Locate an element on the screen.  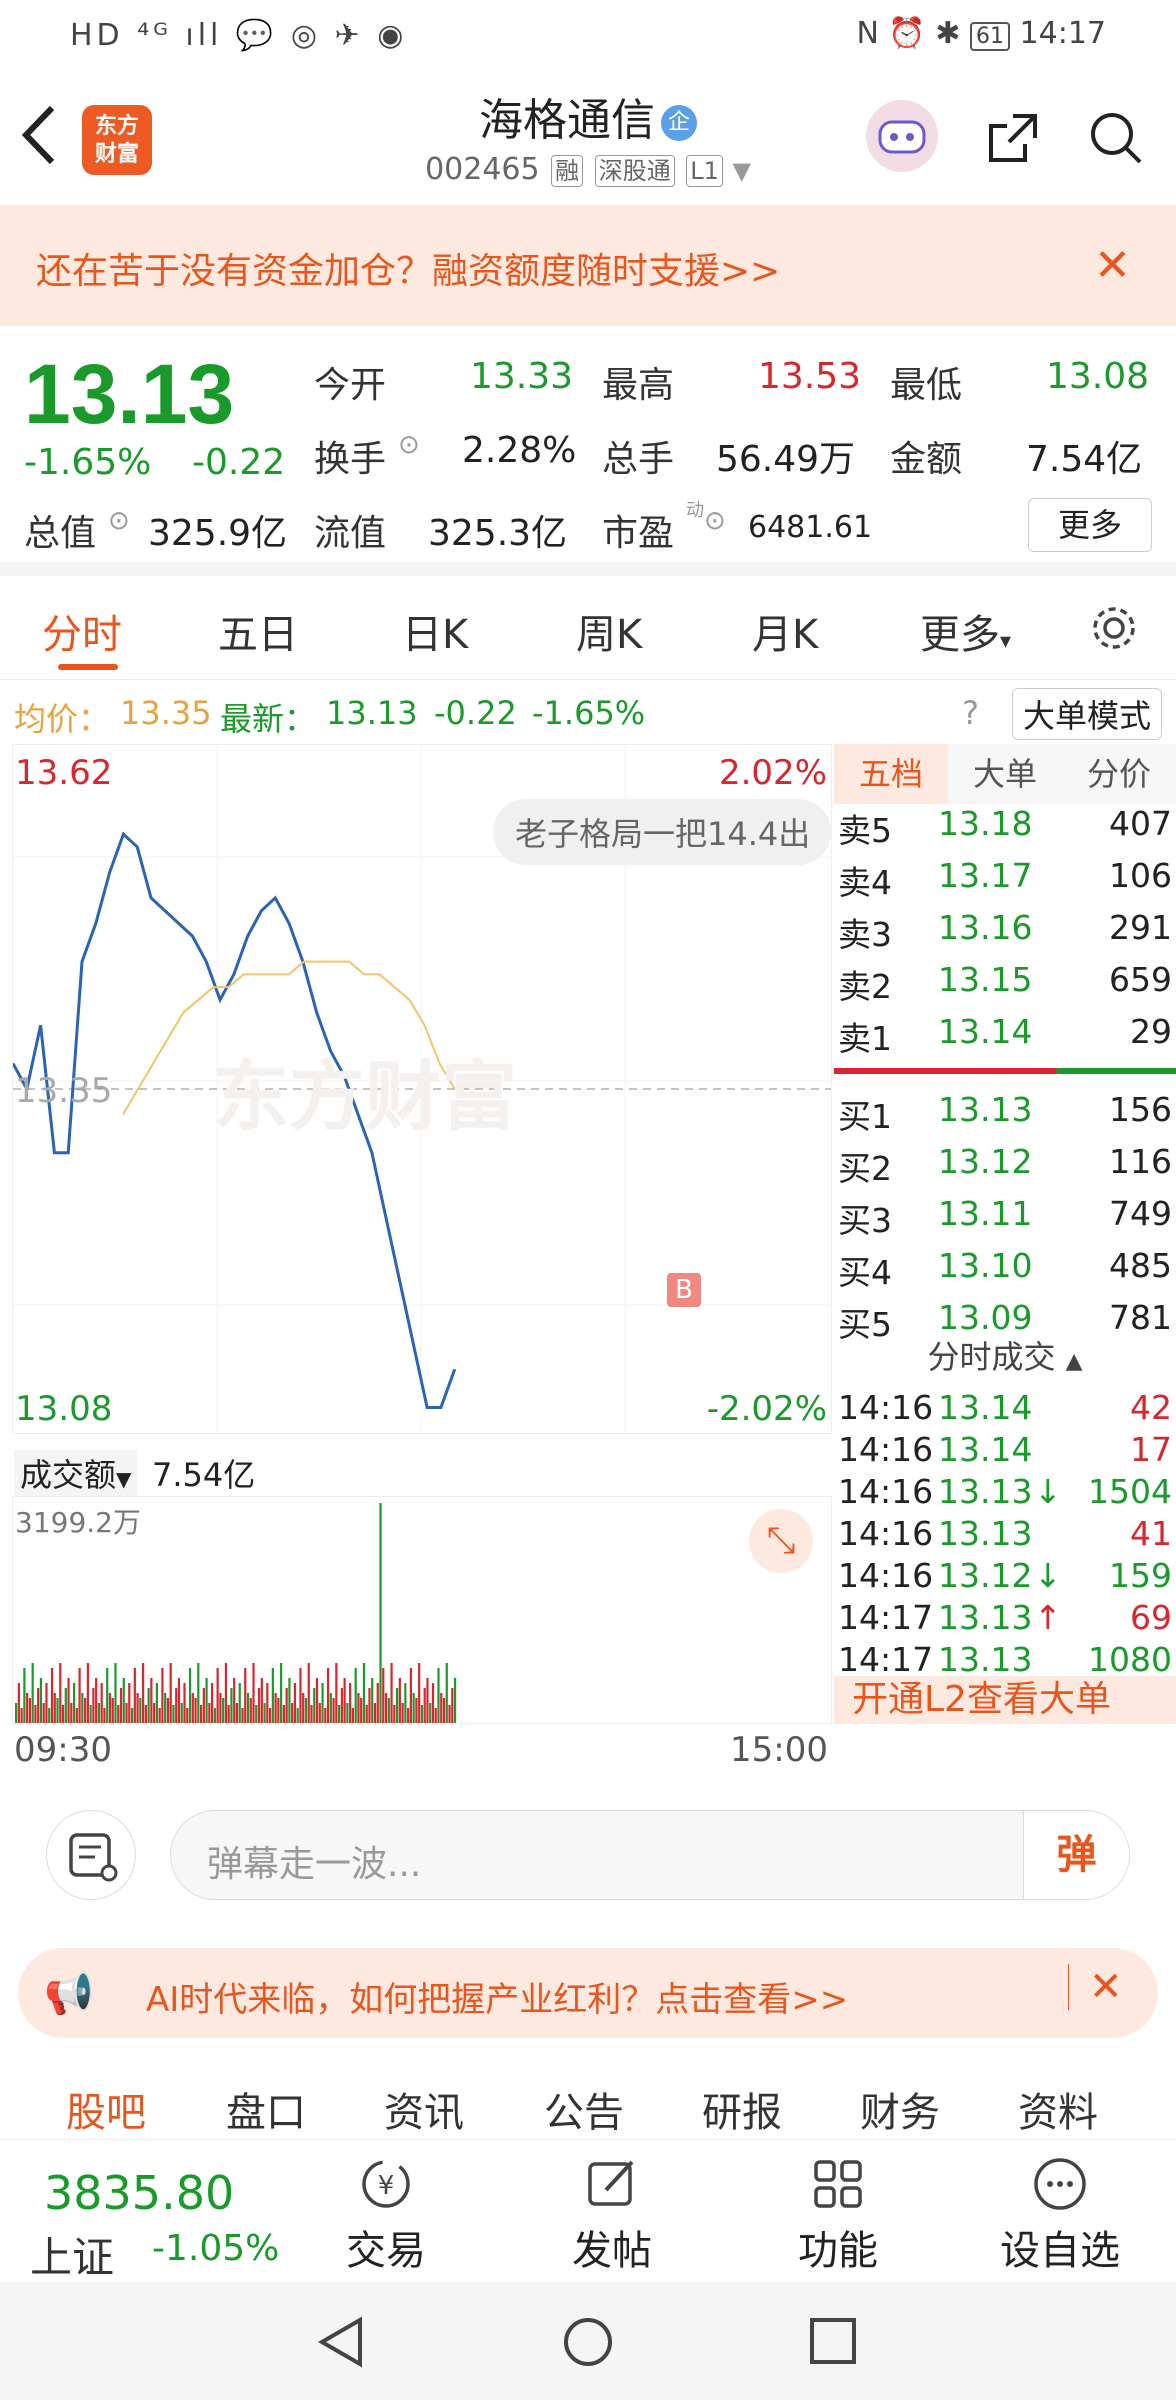
volume-selector: 成交额▼ is located at coordinates (76, 1473).